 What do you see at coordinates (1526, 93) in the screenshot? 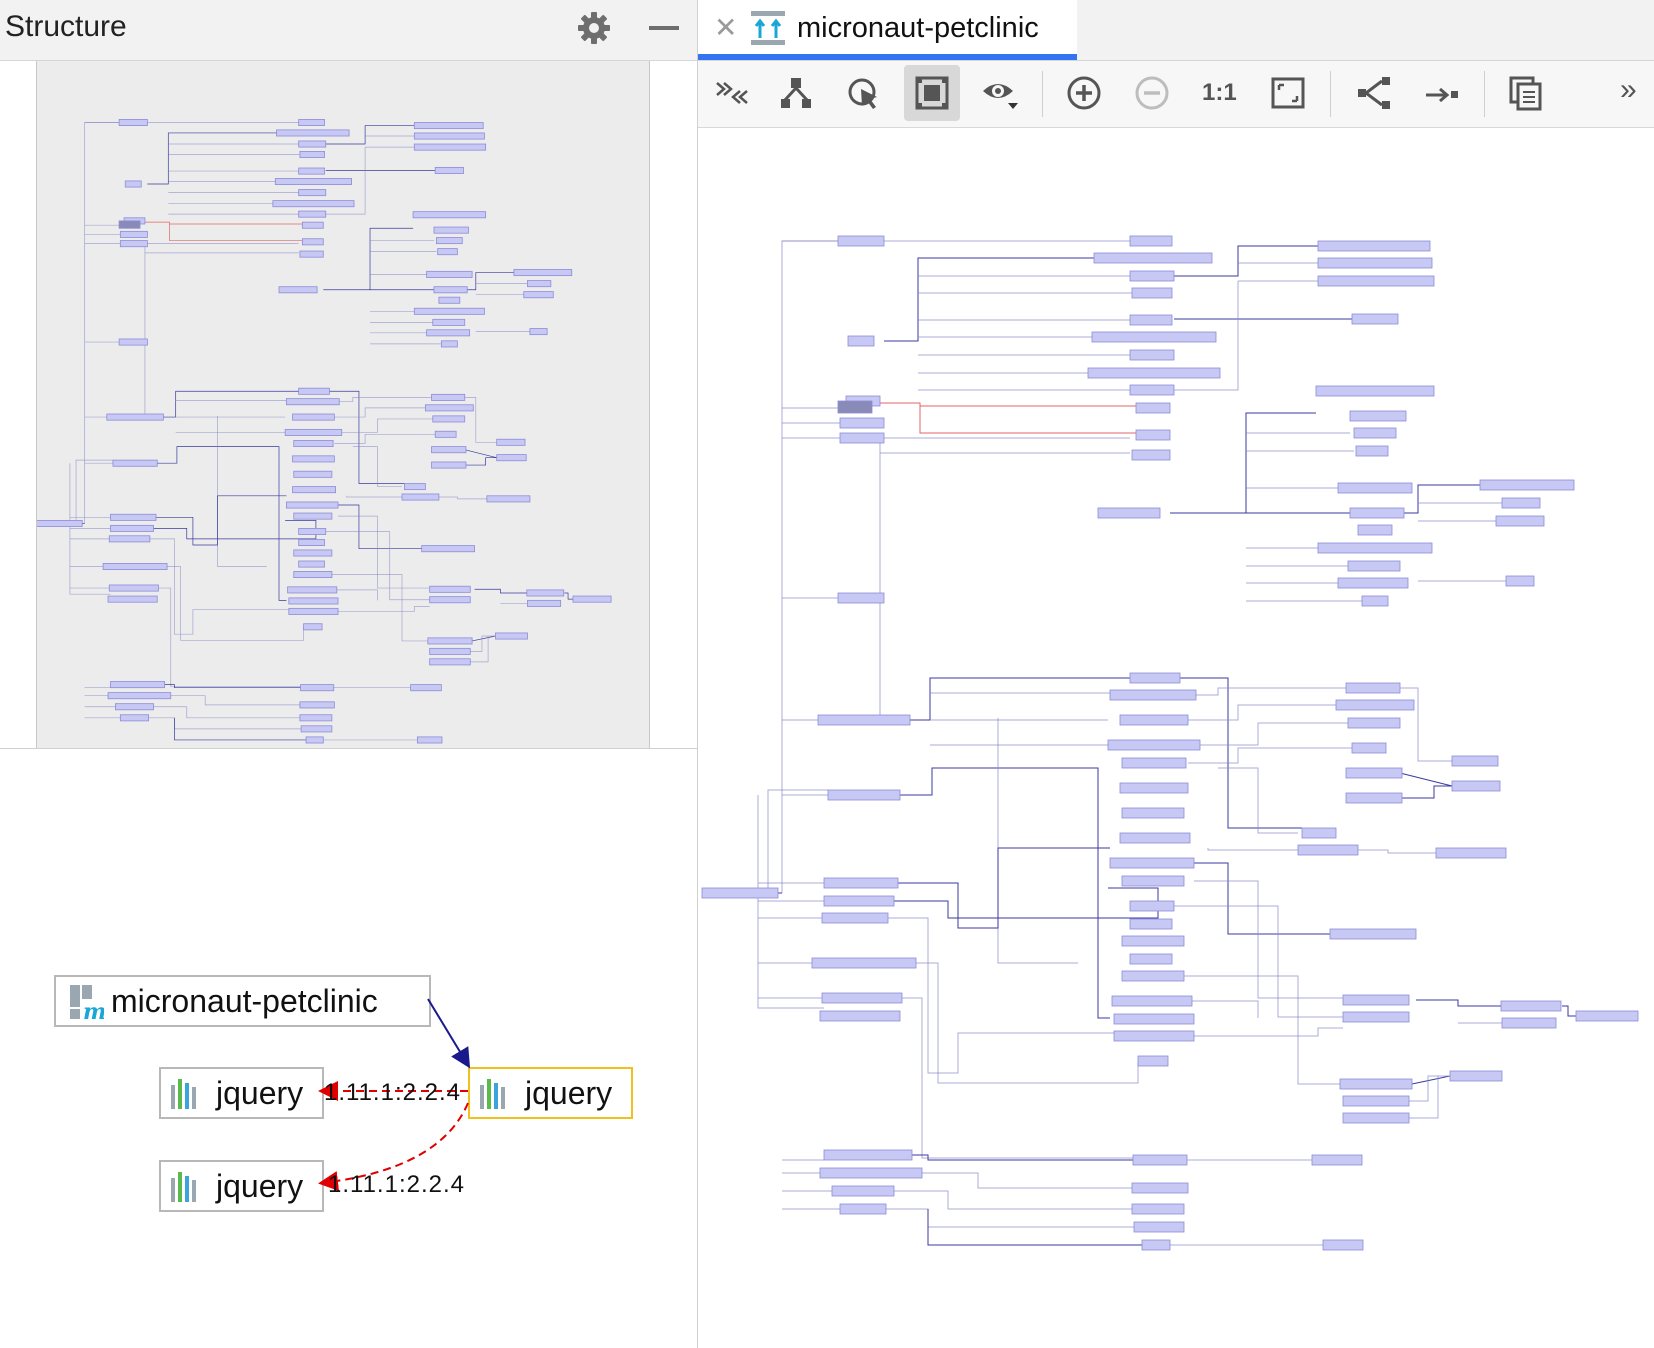
I see `copy-diagram-button` at bounding box center [1526, 93].